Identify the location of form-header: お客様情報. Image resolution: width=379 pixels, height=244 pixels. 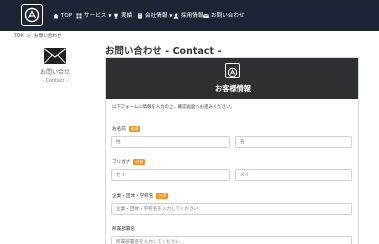
(232, 78).